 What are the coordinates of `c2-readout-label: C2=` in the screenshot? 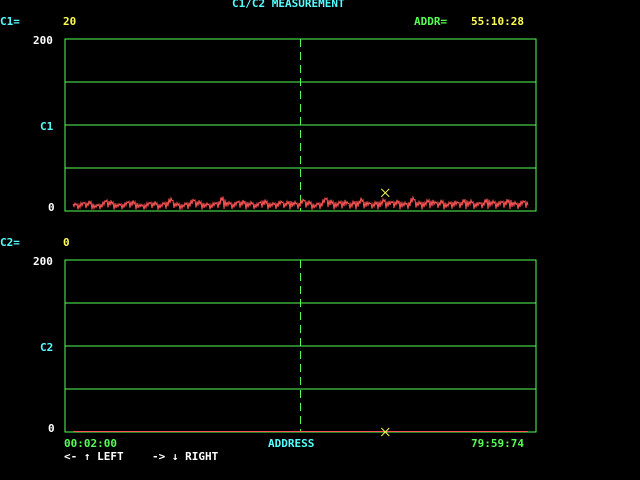 It's located at (10, 242).